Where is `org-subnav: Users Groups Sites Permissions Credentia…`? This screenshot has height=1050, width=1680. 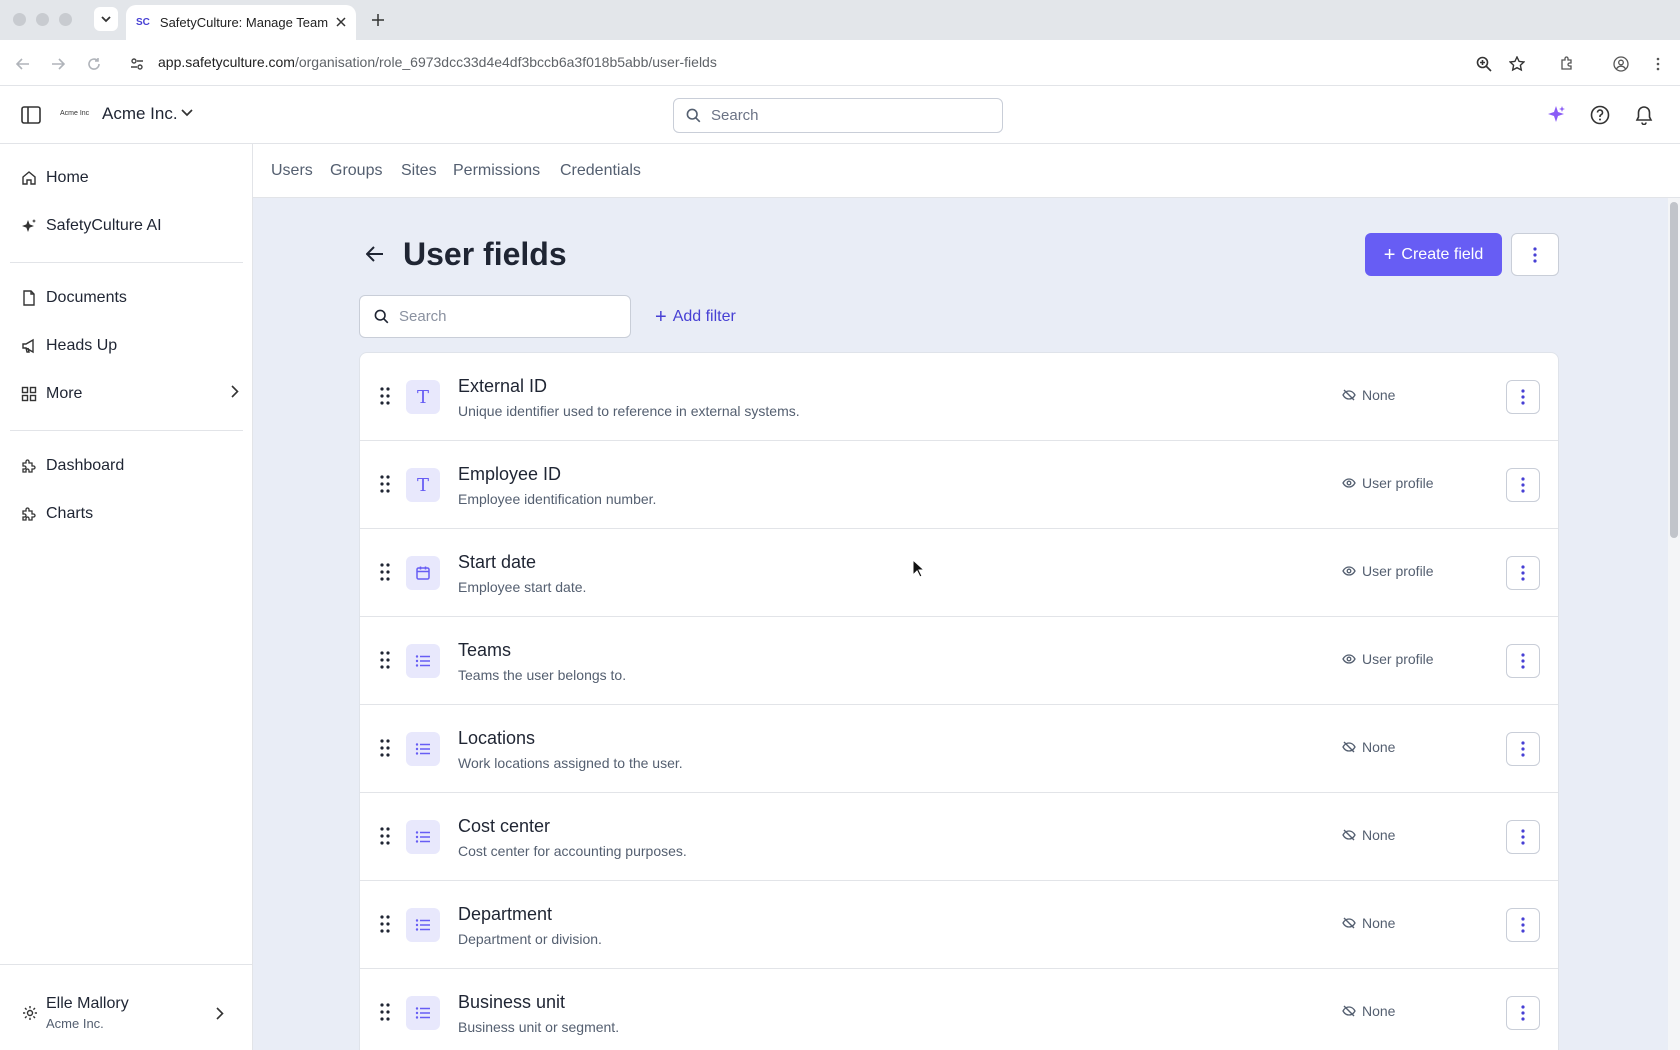
org-subnav: Users Groups Sites Permissions Credentia… is located at coordinates (966, 171).